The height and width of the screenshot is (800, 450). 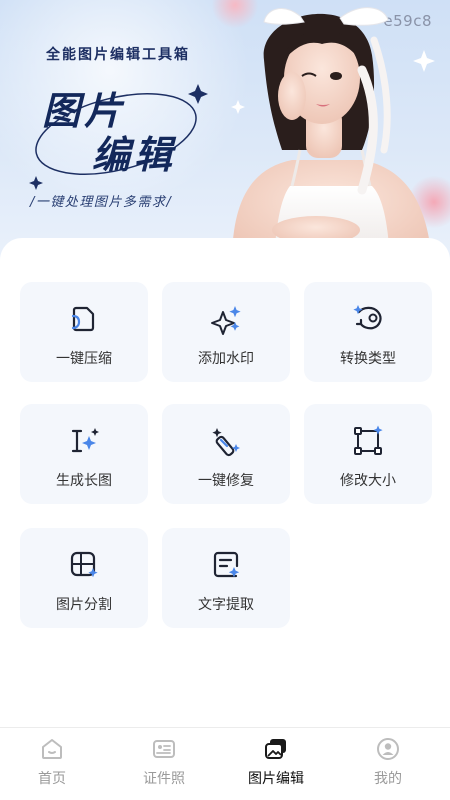 I want to click on image-split-icon, so click(x=84, y=564).